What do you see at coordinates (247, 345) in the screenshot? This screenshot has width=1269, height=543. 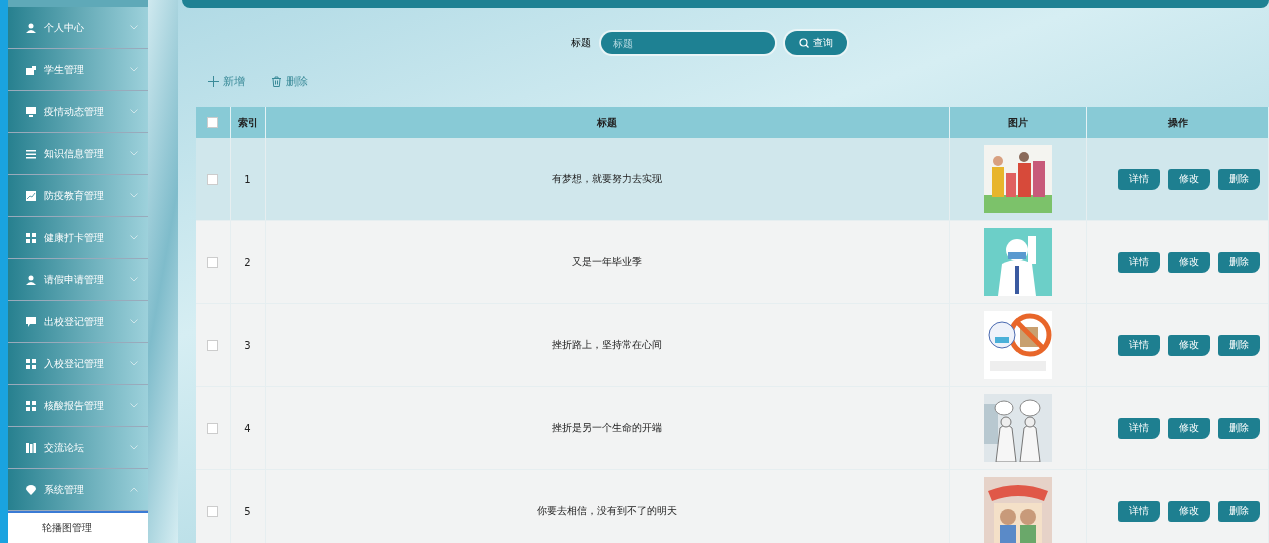 I see `table-cell: 3` at bounding box center [247, 345].